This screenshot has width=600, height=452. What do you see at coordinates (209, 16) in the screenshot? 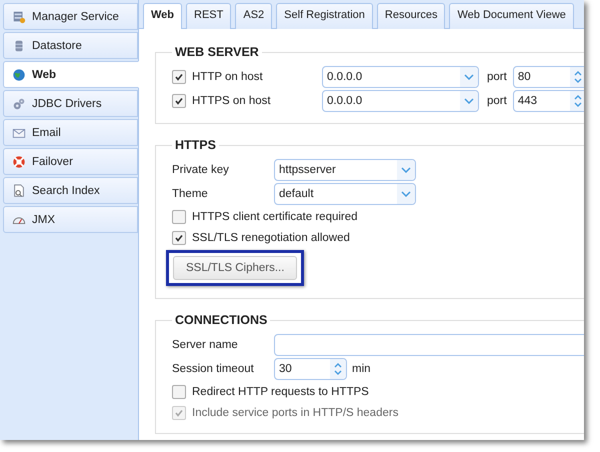
I see `tab: REST` at bounding box center [209, 16].